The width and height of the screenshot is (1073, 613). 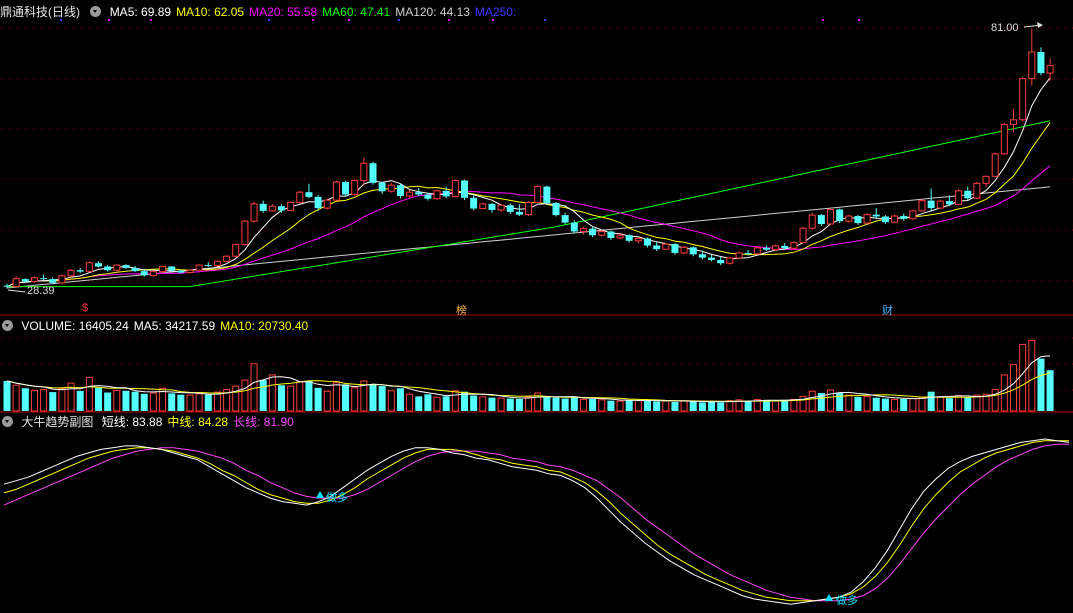 What do you see at coordinates (40, 12) in the screenshot?
I see `stock-name: 鼎通科技(日线)` at bounding box center [40, 12].